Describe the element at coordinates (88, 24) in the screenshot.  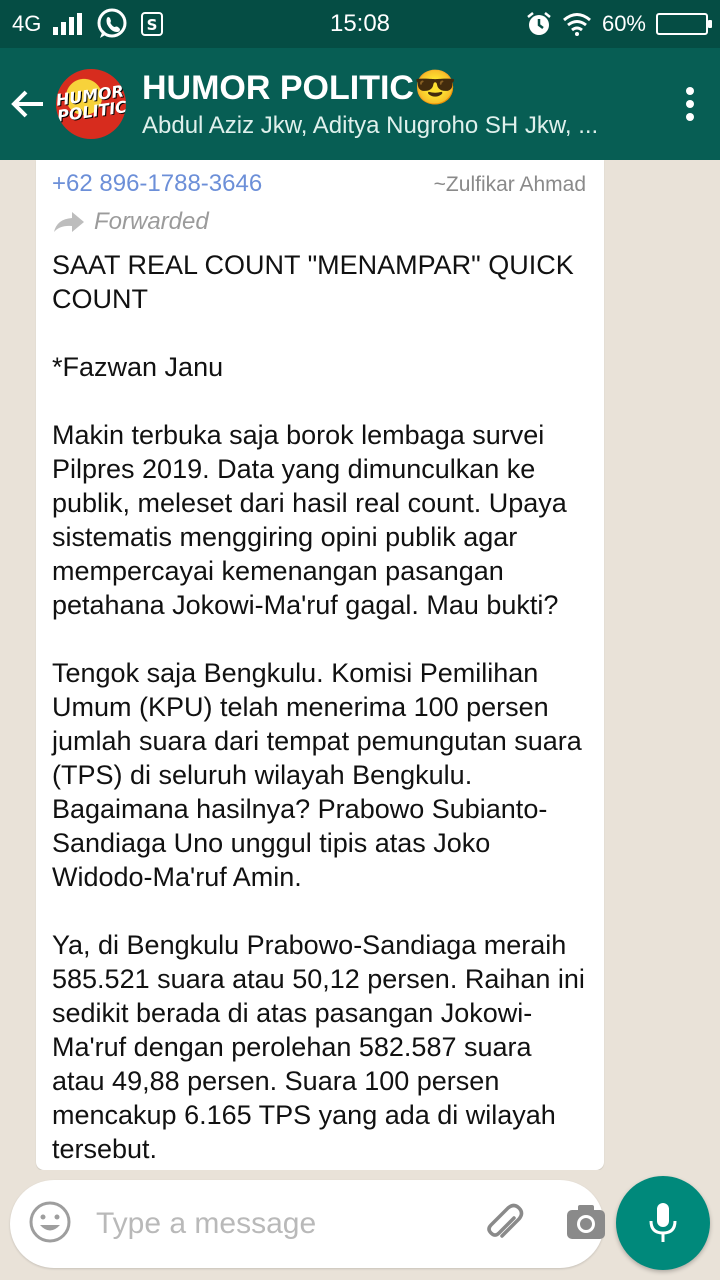
I see `status-left: 4G S` at that location.